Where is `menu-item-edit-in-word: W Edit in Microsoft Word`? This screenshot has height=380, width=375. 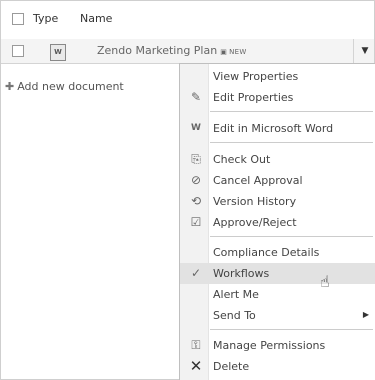 menu-item-edit-in-word: W Edit in Microsoft Word is located at coordinates (277, 128).